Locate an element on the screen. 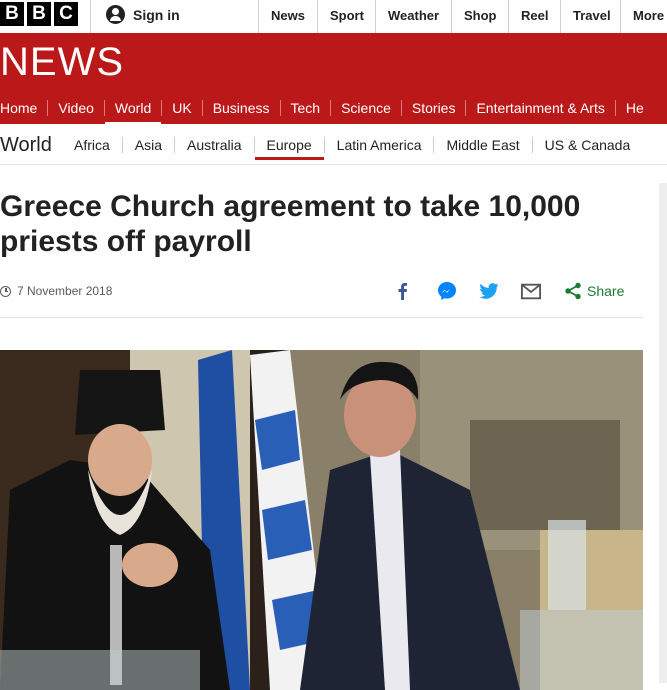  subnav-asia: Asia is located at coordinates (147, 145).